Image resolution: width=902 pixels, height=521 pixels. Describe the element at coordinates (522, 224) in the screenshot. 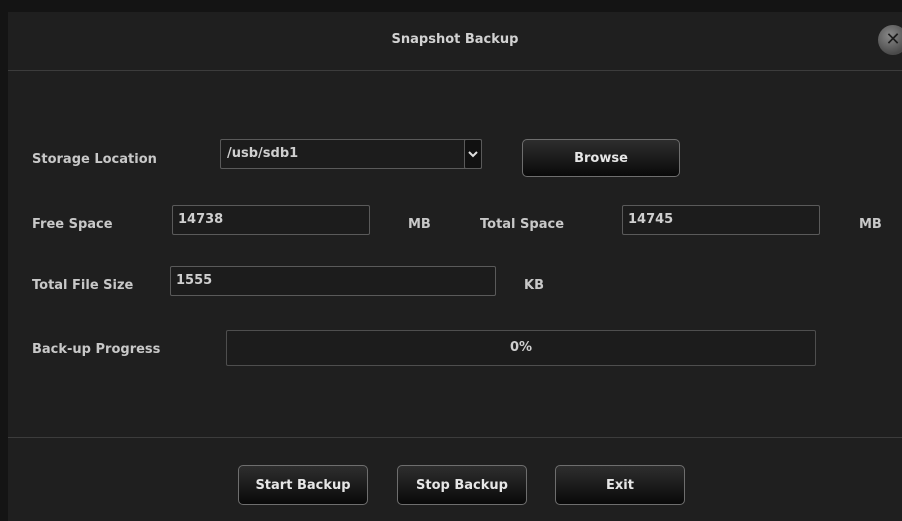

I see `total-space-label: Total Space` at that location.